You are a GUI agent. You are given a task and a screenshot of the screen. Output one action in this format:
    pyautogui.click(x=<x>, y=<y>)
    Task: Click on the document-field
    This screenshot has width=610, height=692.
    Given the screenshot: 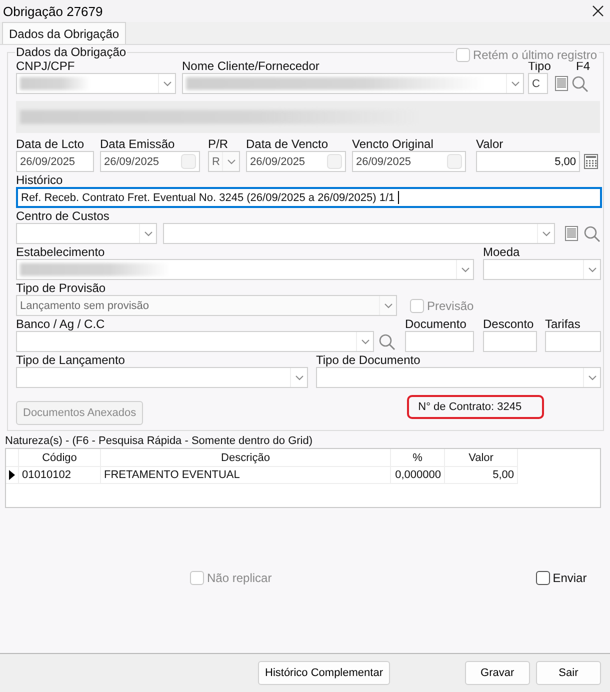 What is the action you would take?
    pyautogui.click(x=439, y=341)
    